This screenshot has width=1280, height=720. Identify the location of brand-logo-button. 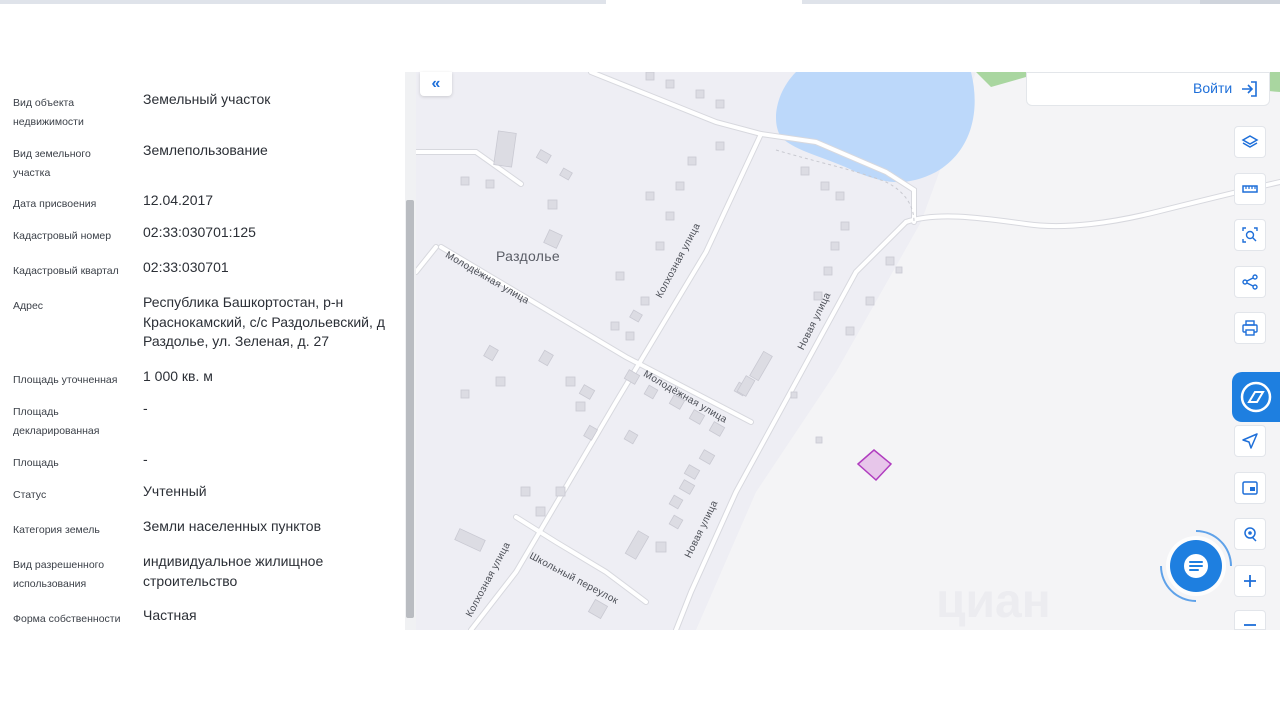
(1256, 397).